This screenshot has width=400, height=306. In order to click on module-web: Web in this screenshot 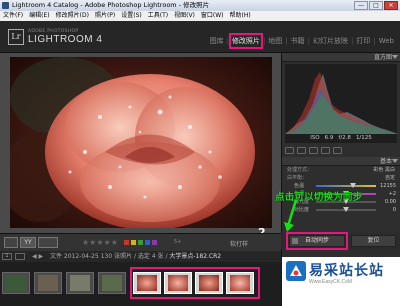, I will do `click(386, 41)`.